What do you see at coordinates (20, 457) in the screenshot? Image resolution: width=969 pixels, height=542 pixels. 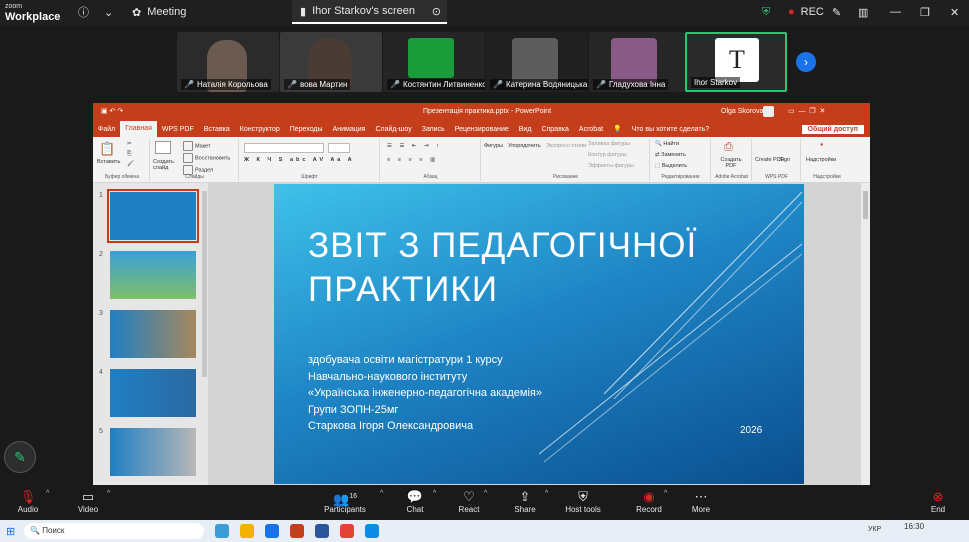 I see `annotate-pen-icon: ✎` at bounding box center [20, 457].